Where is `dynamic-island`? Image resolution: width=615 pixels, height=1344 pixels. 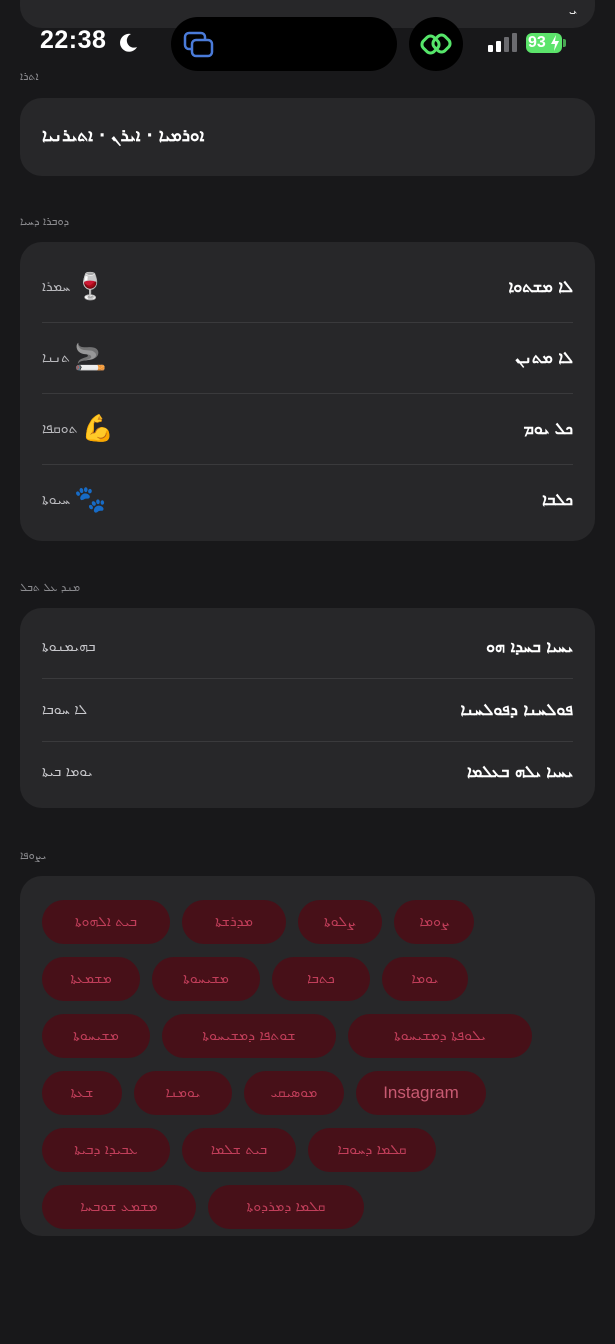
dynamic-island is located at coordinates (284, 44).